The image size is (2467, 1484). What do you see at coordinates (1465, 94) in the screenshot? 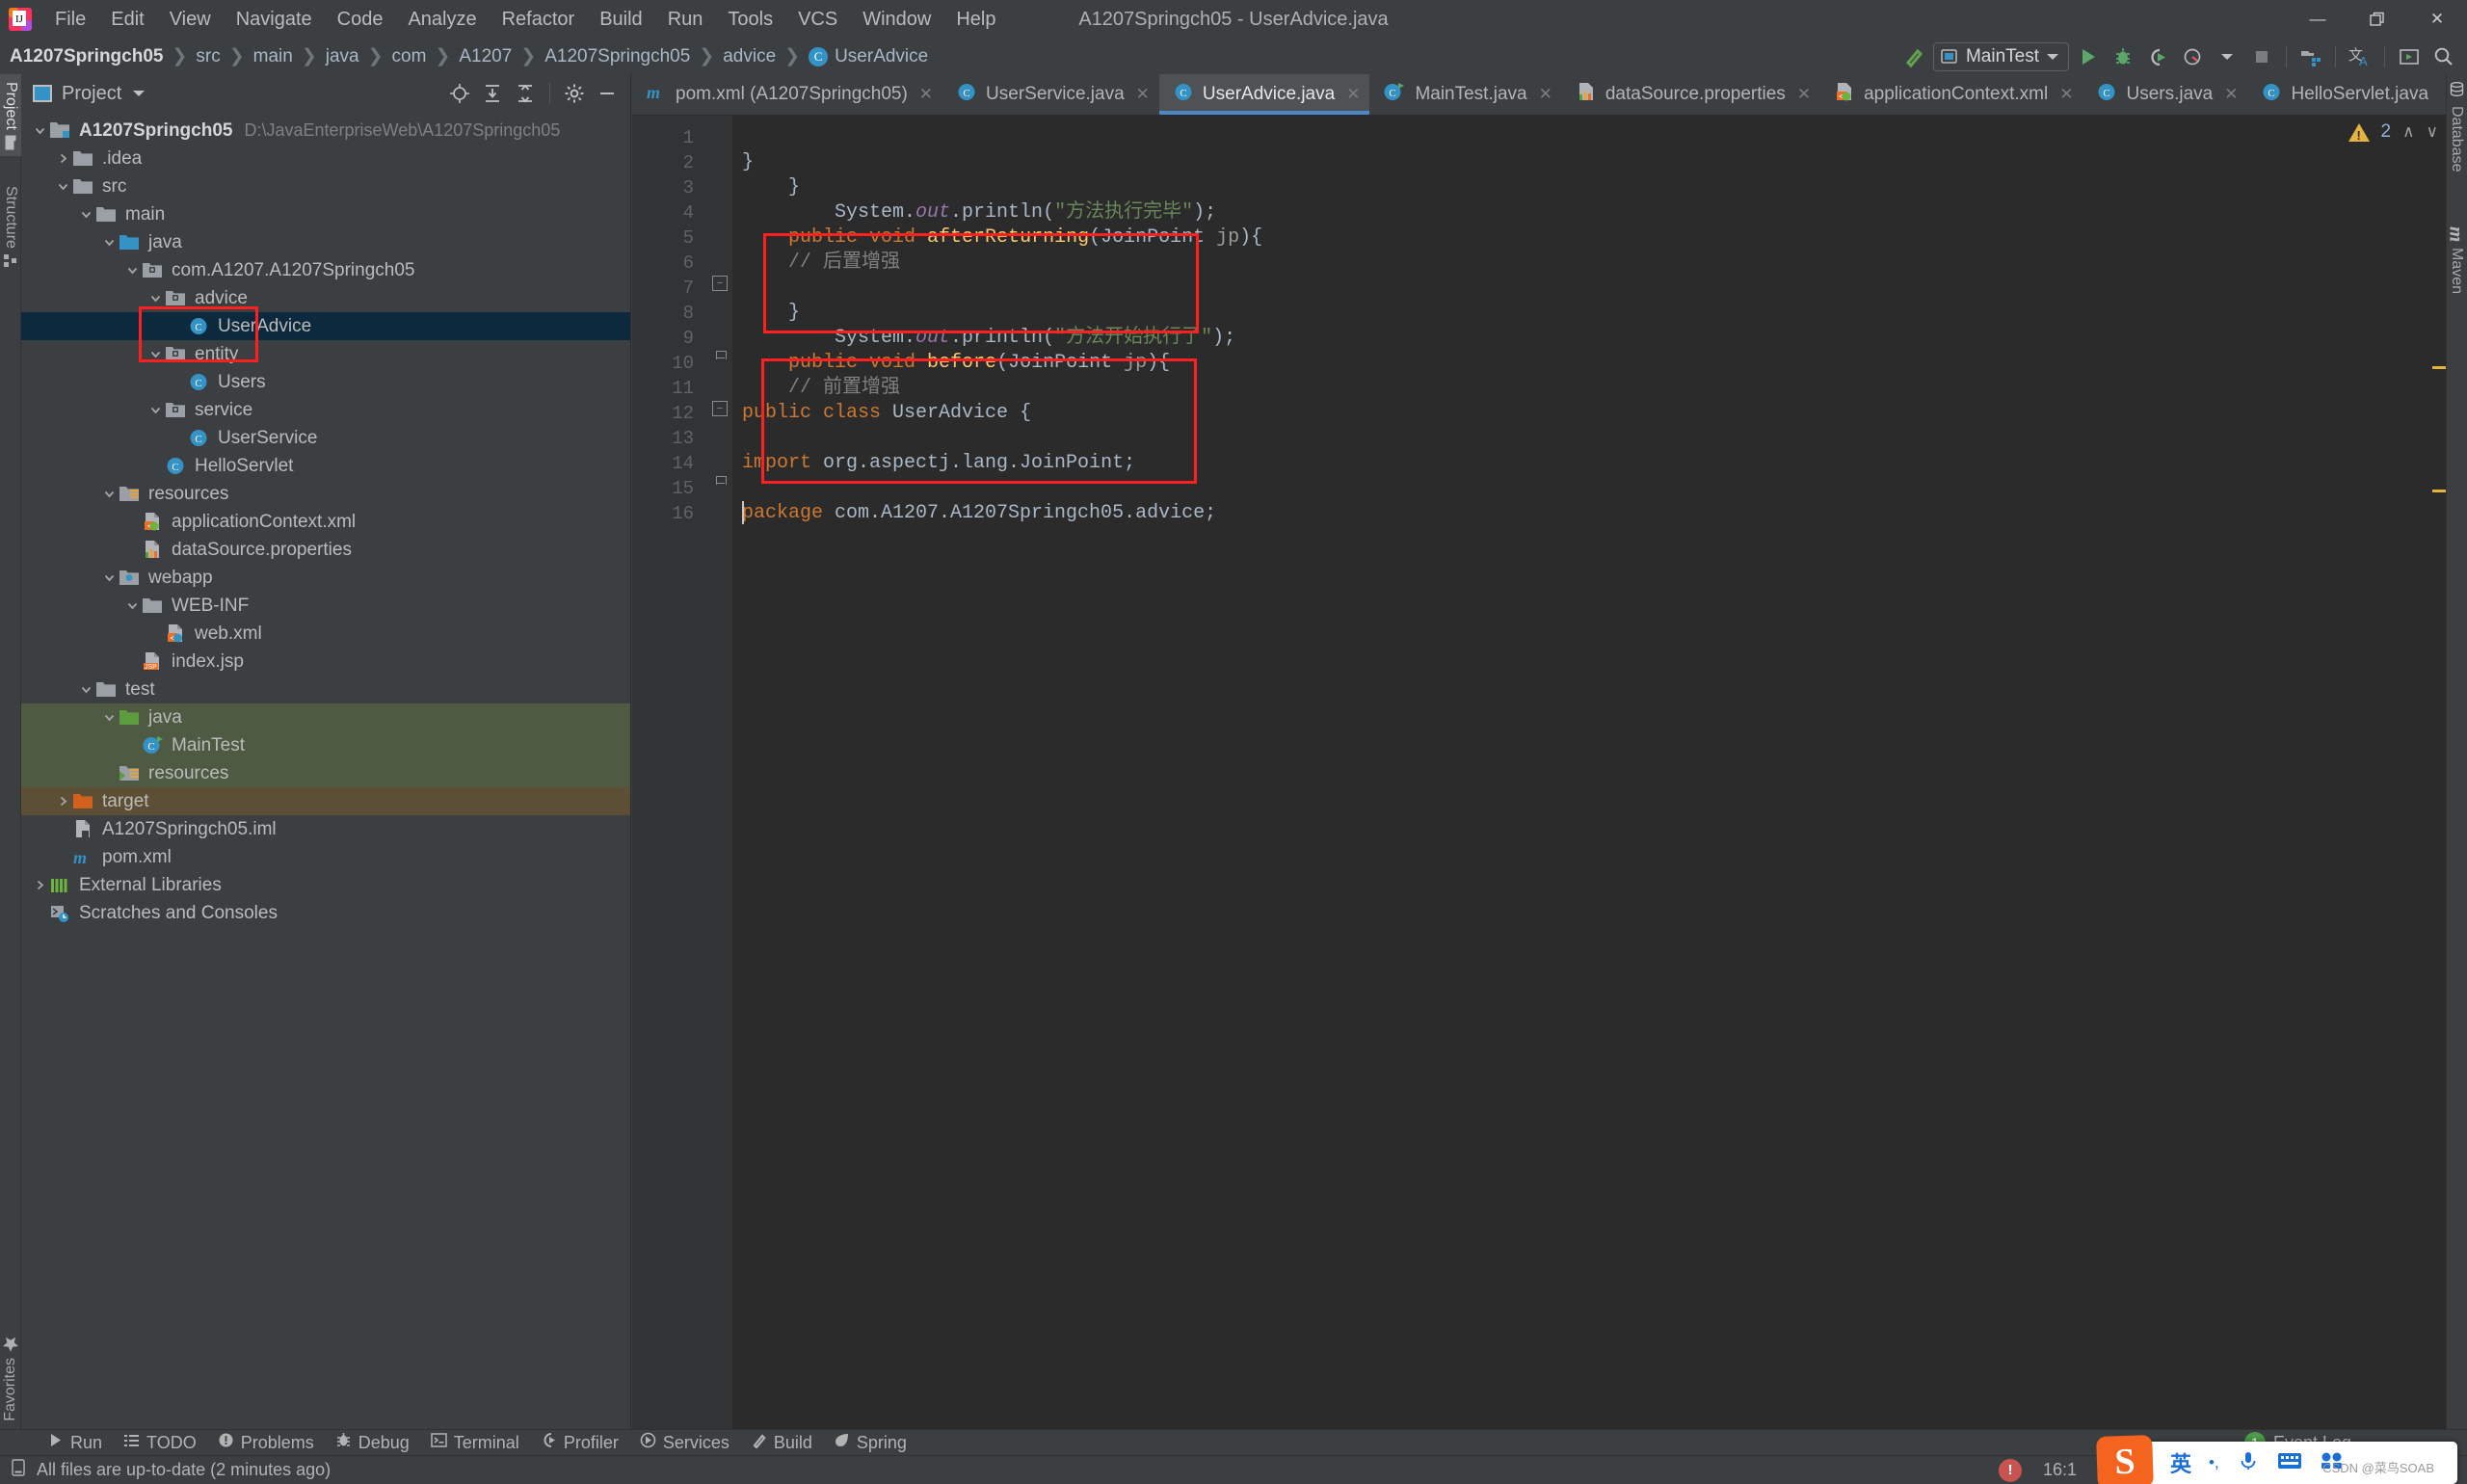
I see `editor-tab-maintest-java: C MainTest.java ✕` at bounding box center [1465, 94].